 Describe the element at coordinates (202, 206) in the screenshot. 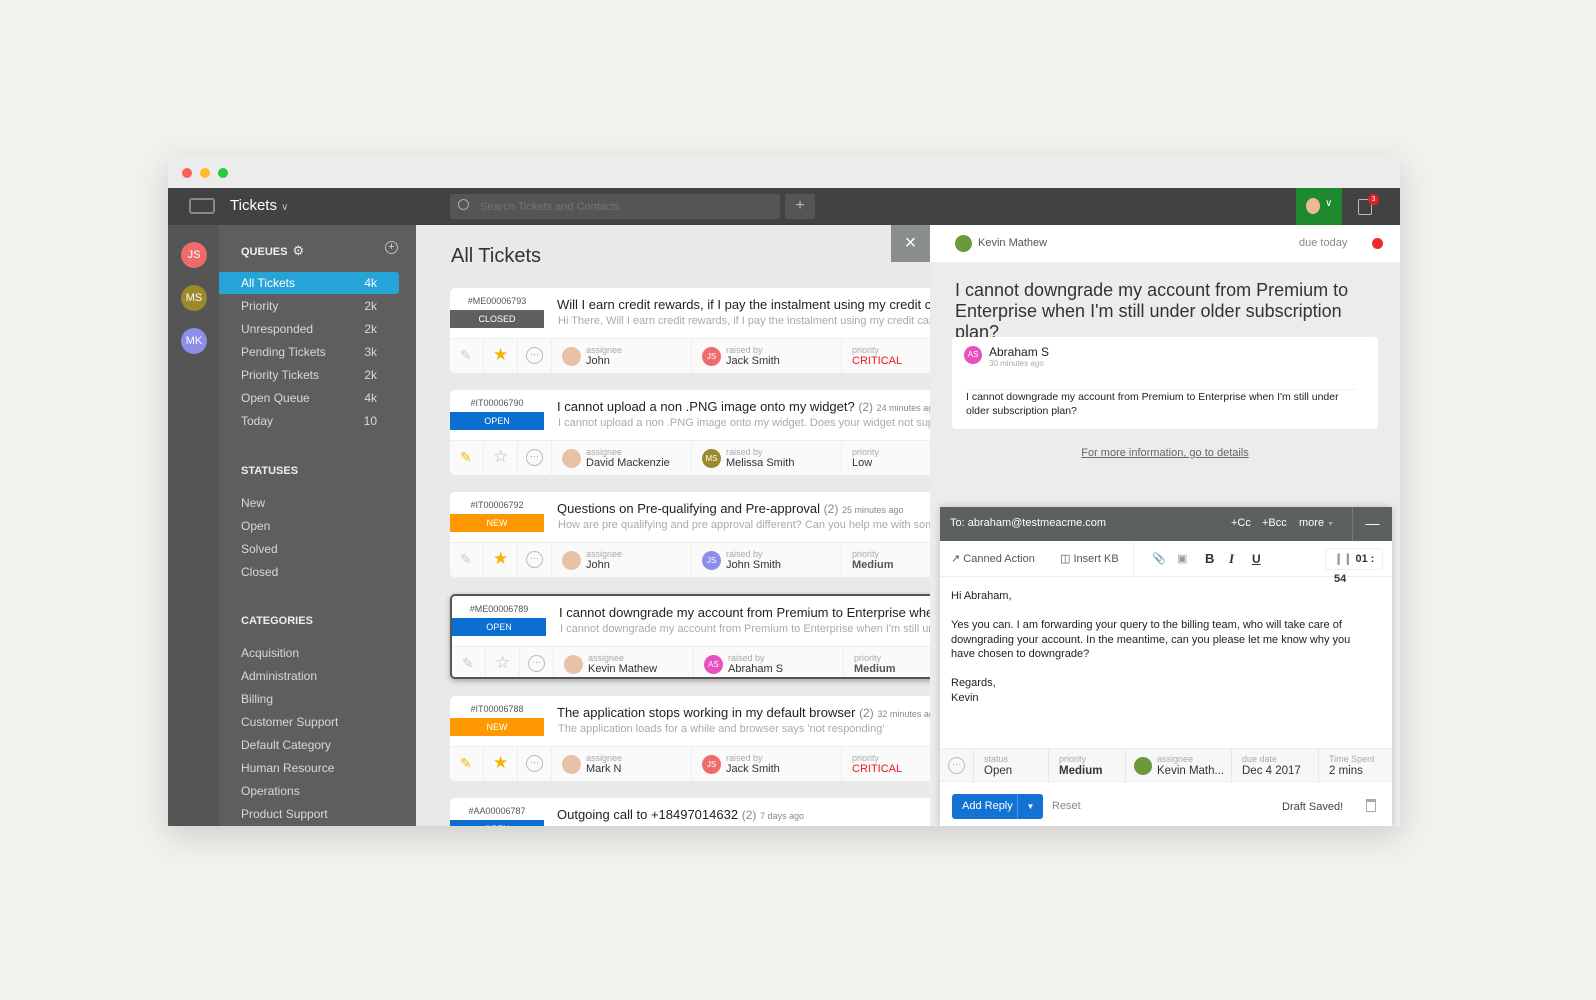

I see `menu-icon` at that location.